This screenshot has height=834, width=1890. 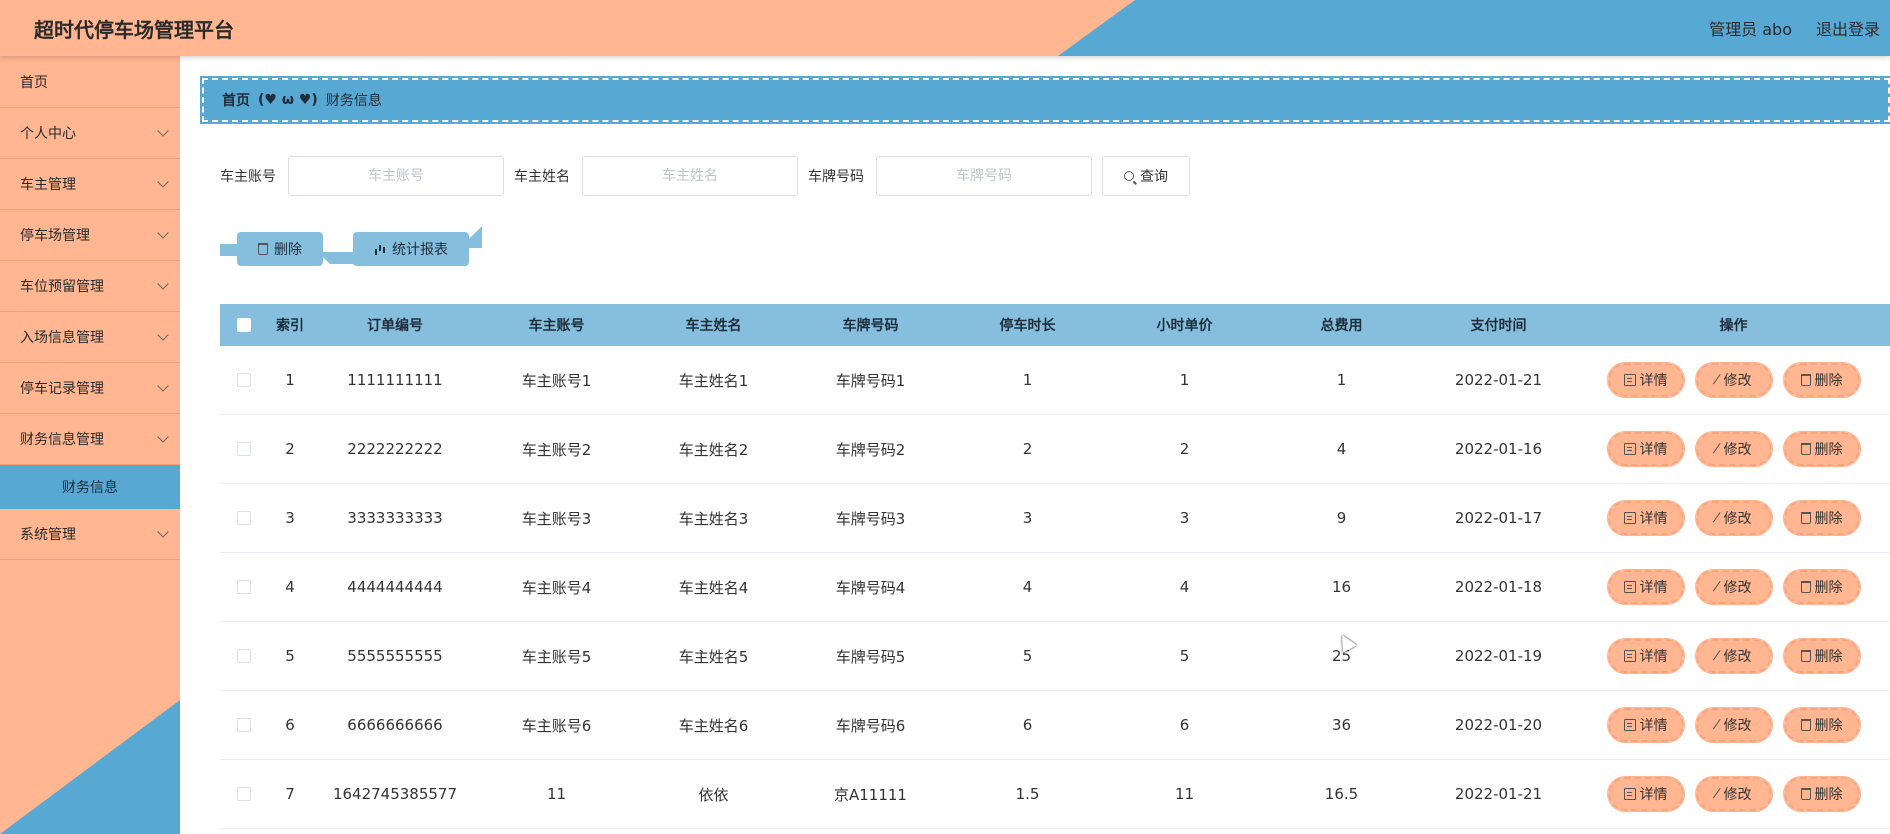 What do you see at coordinates (1027, 725) in the screenshot?
I see `duration-cell: 6` at bounding box center [1027, 725].